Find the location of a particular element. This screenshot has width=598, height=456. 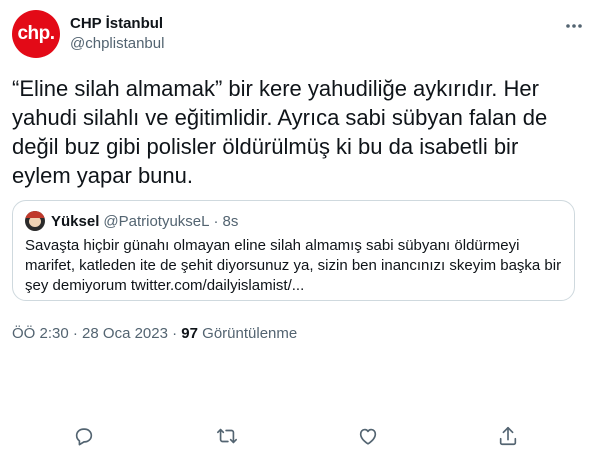

avatar-logo-text: chp. is located at coordinates (36, 33).